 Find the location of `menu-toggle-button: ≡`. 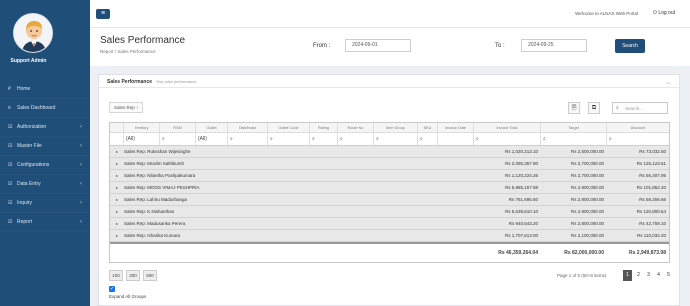

menu-toggle-button: ≡ is located at coordinates (103, 14).